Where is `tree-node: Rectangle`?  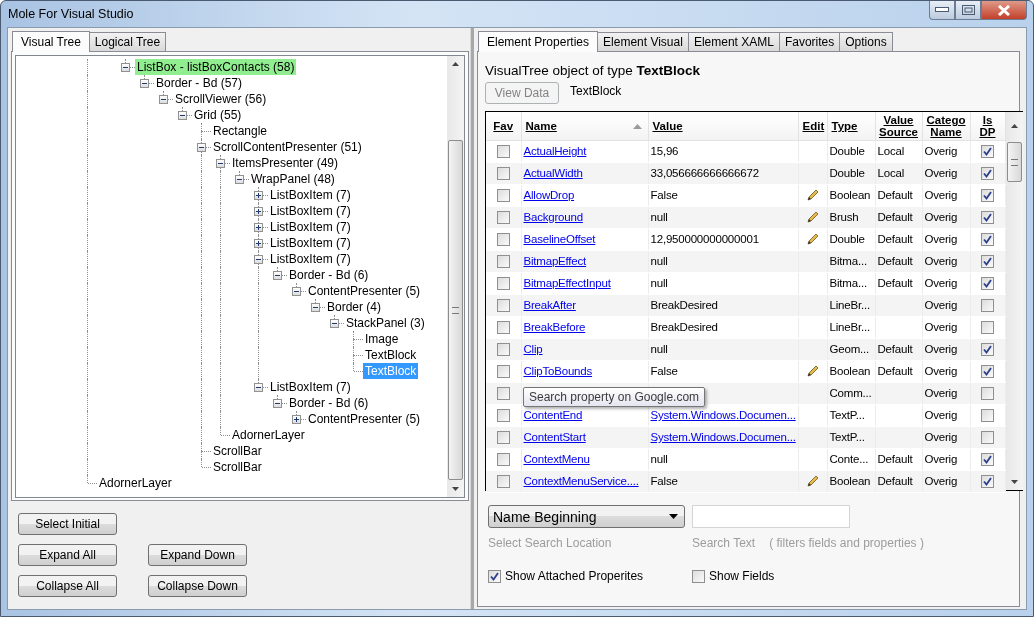 tree-node: Rectangle is located at coordinates (240, 131).